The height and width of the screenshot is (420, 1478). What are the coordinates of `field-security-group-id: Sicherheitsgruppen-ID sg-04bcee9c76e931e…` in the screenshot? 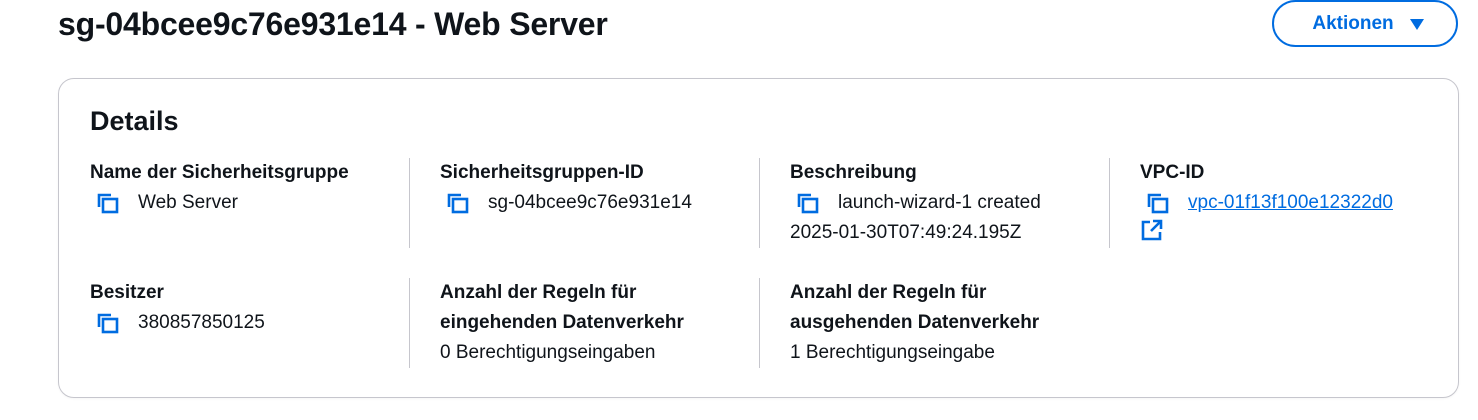 It's located at (605, 188).